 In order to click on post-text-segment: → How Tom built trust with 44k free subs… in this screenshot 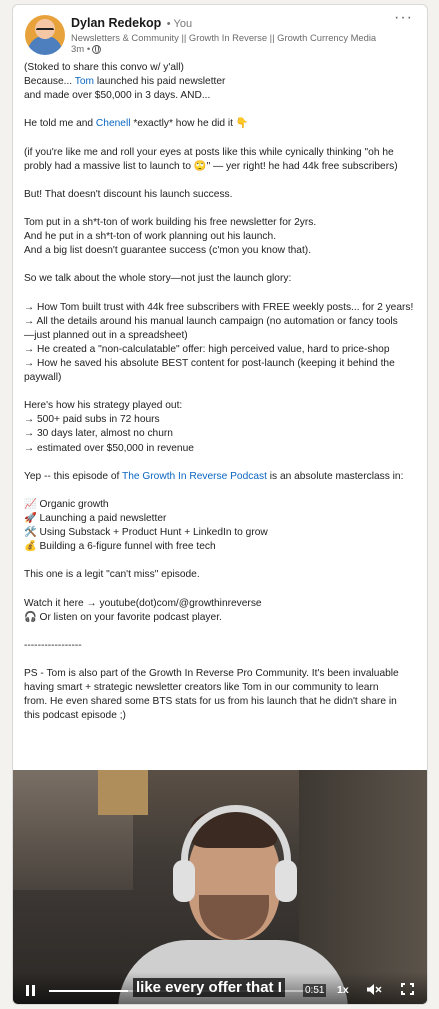, I will do `click(219, 307)`.